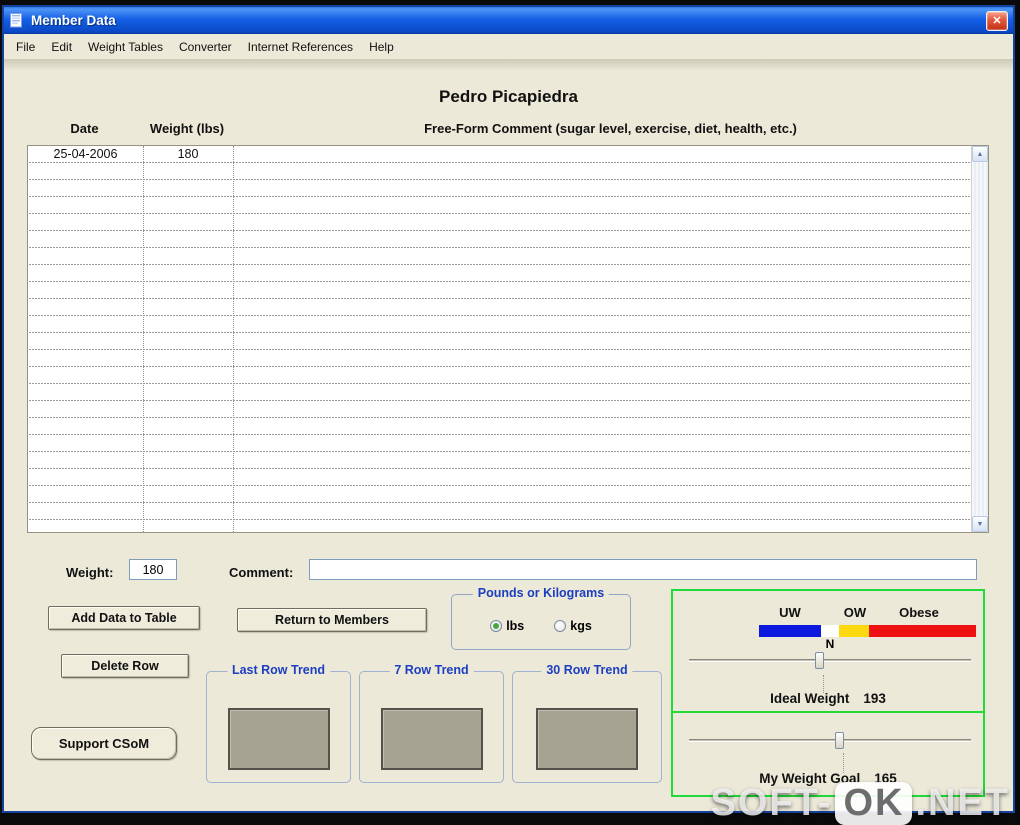  I want to click on radio-kgs-icon, so click(560, 626).